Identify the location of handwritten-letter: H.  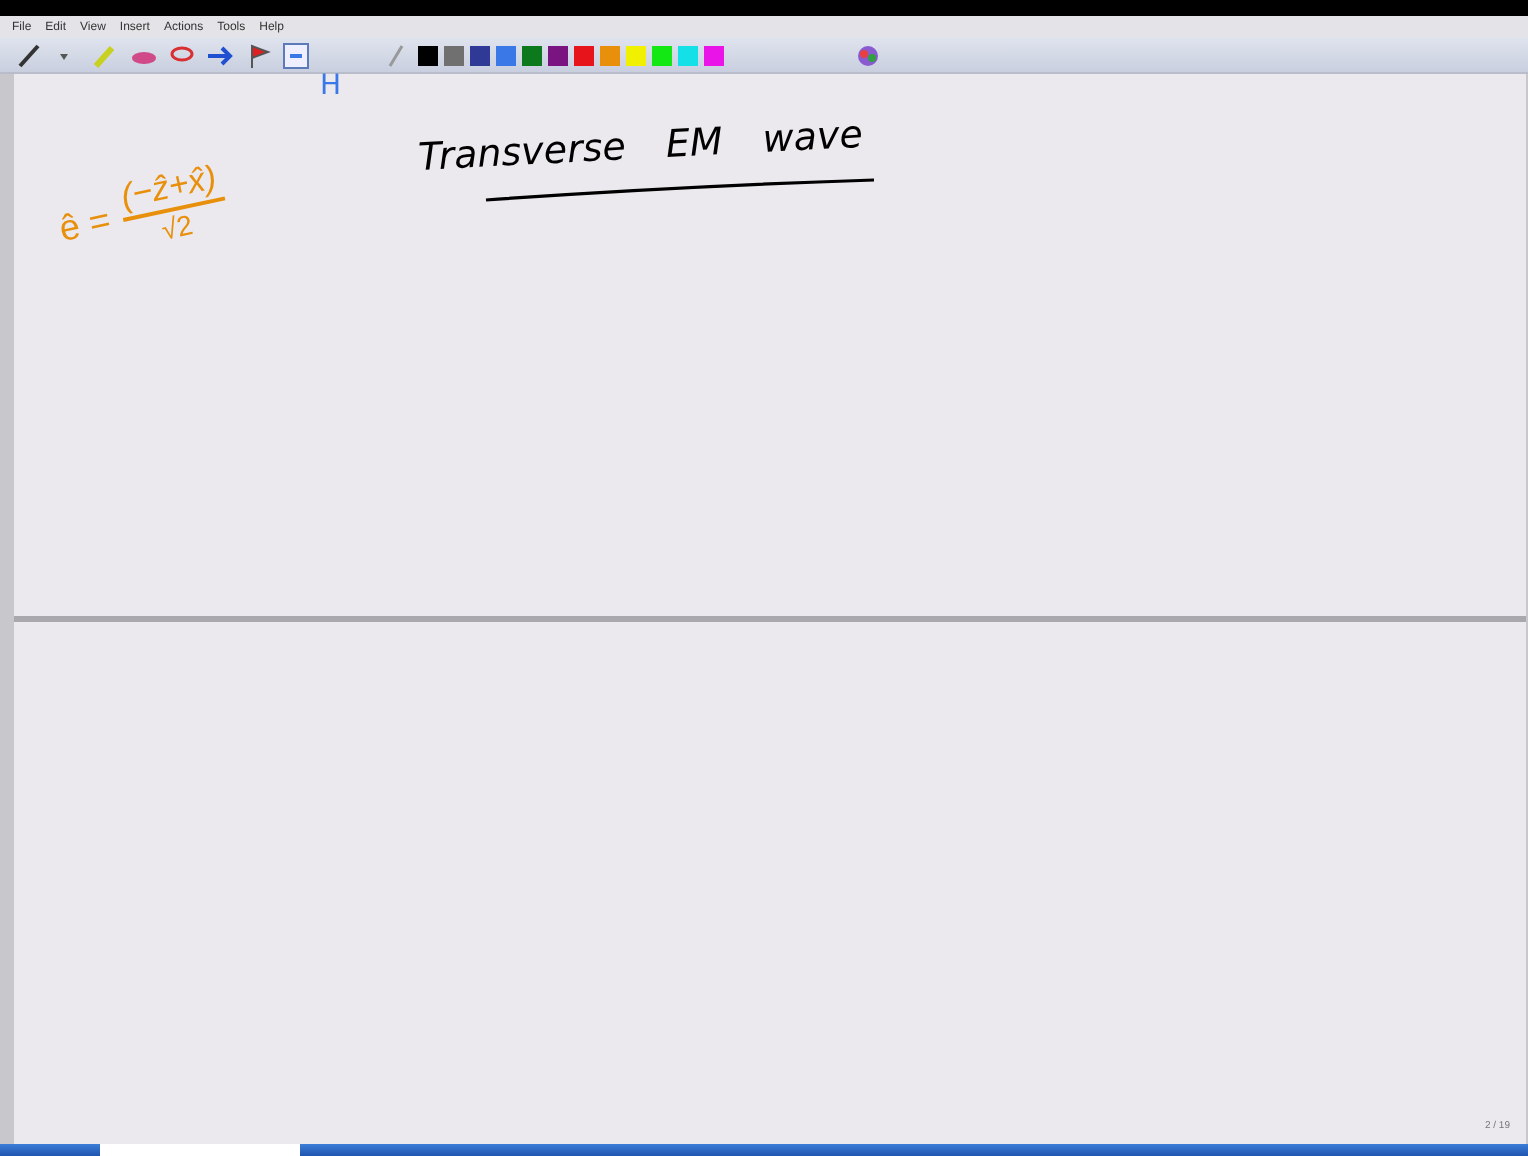
(331, 86).